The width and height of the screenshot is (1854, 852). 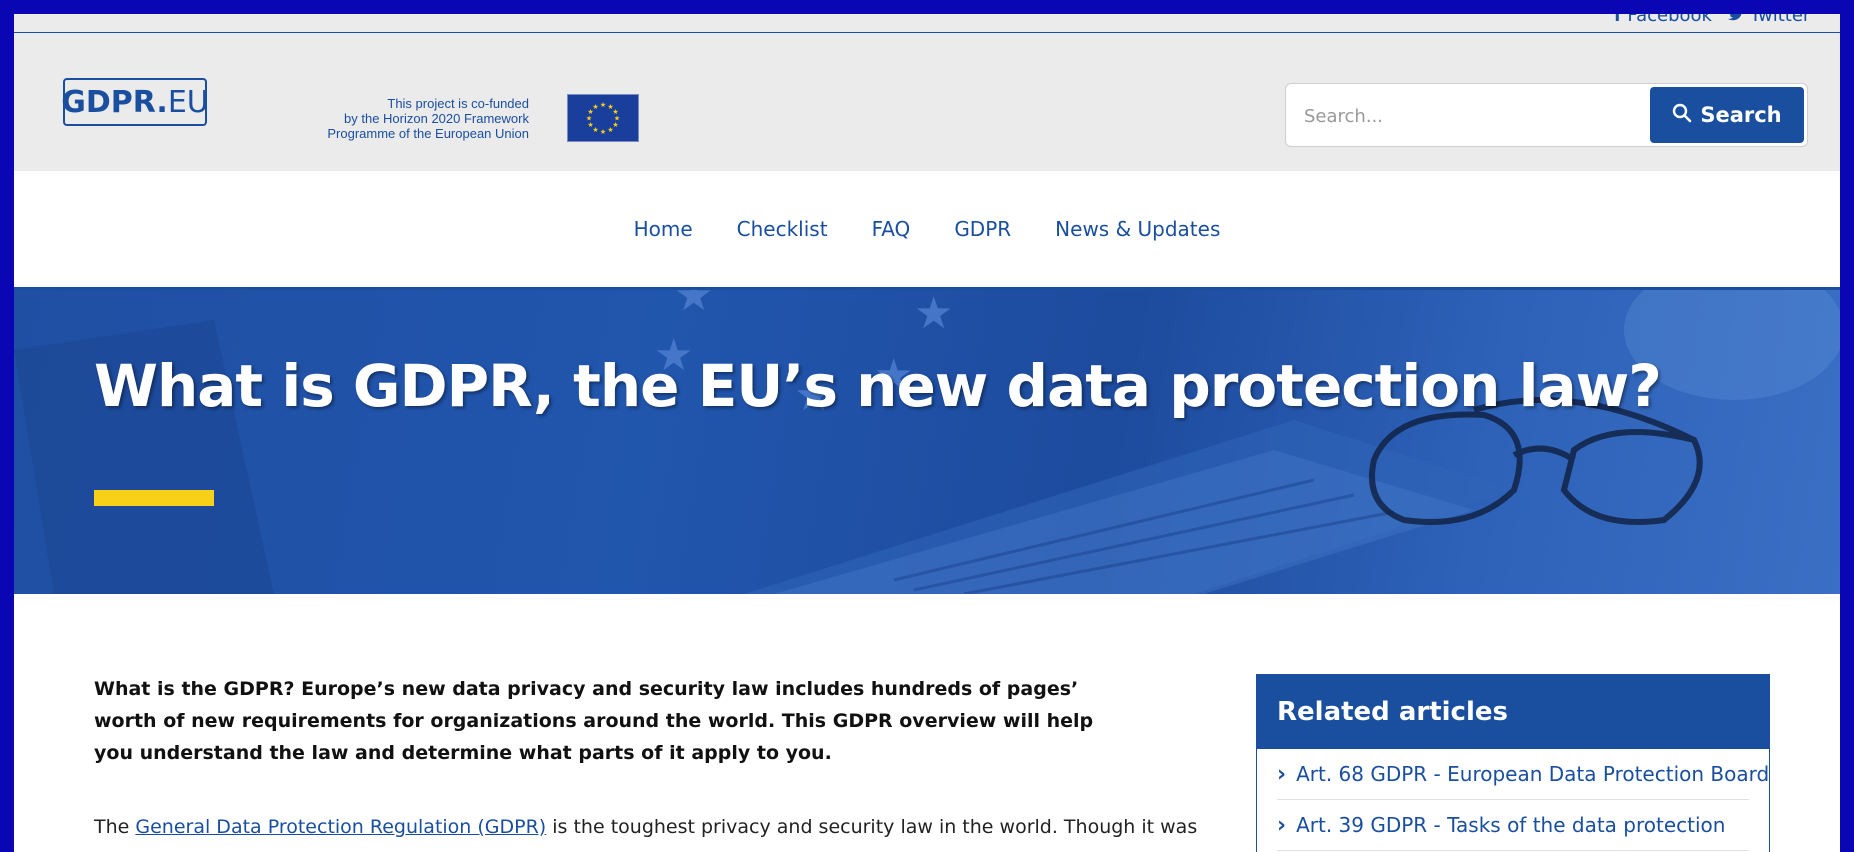 I want to click on nav-item-checklist: Checklist, so click(x=782, y=229).